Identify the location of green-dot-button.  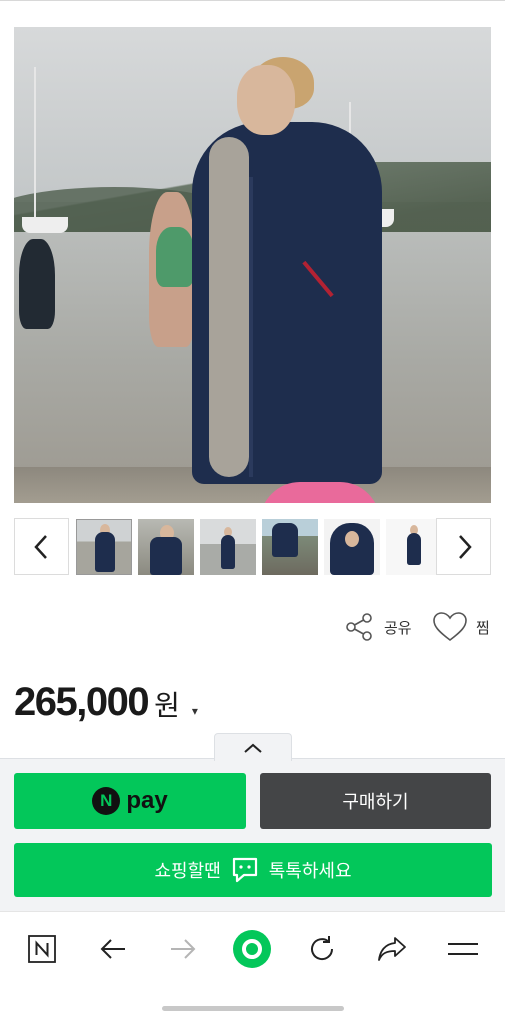
(252, 949).